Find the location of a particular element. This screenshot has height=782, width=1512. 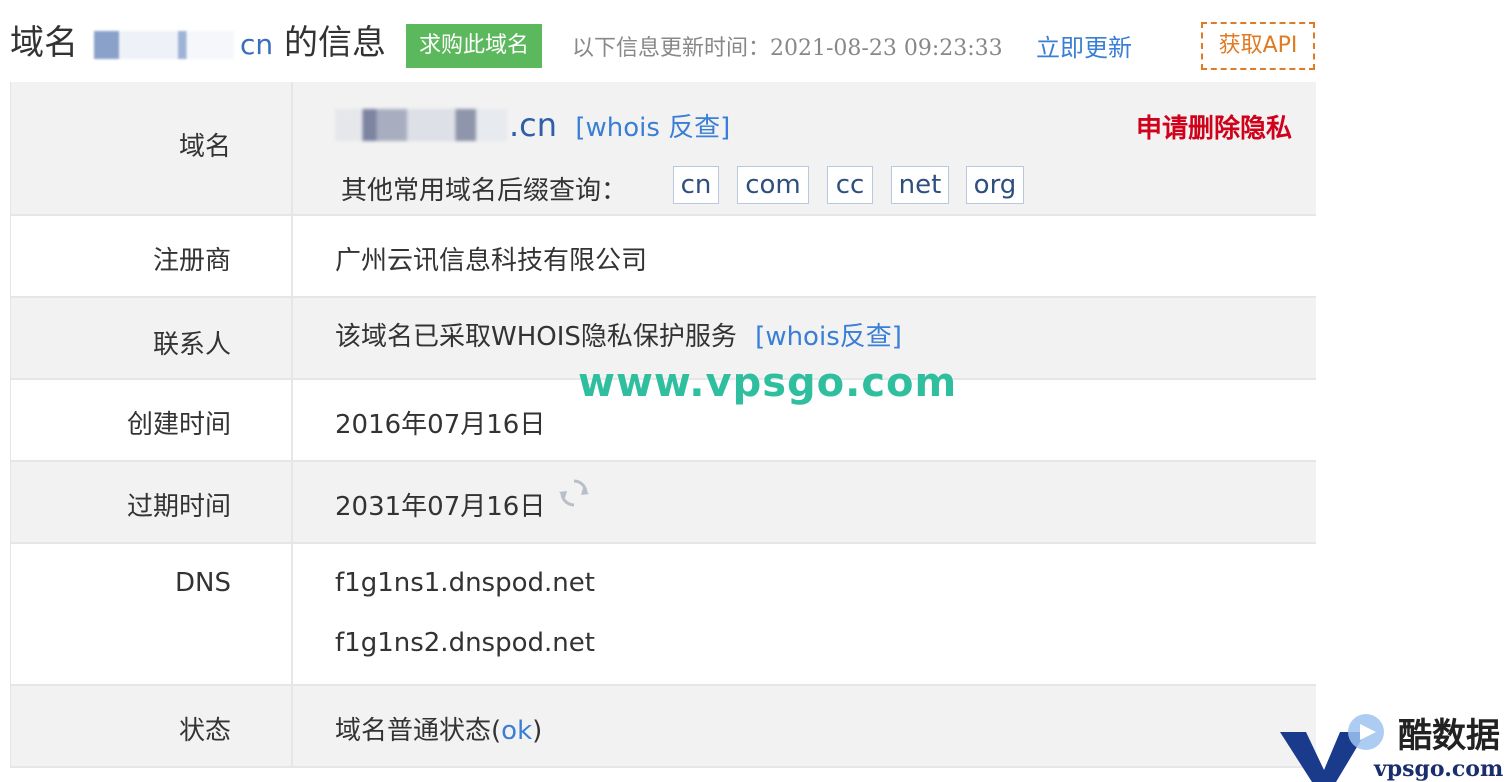

row-label: DNS is located at coordinates (152, 614).